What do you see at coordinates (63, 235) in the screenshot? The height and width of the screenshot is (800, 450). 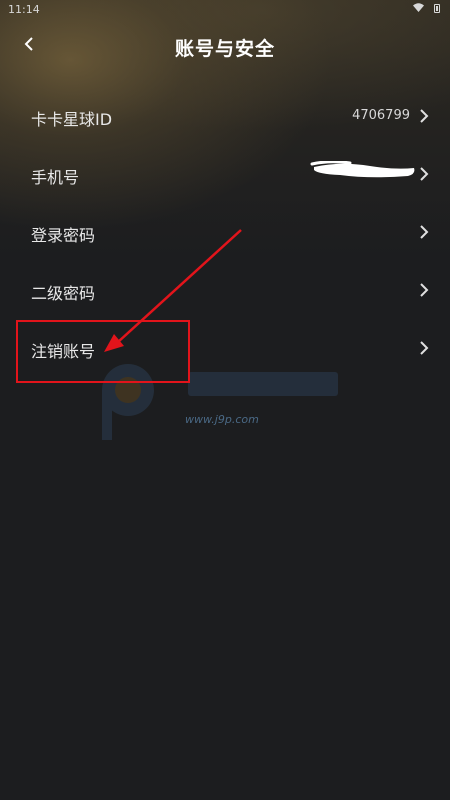 I see `row-label: 登录密码` at bounding box center [63, 235].